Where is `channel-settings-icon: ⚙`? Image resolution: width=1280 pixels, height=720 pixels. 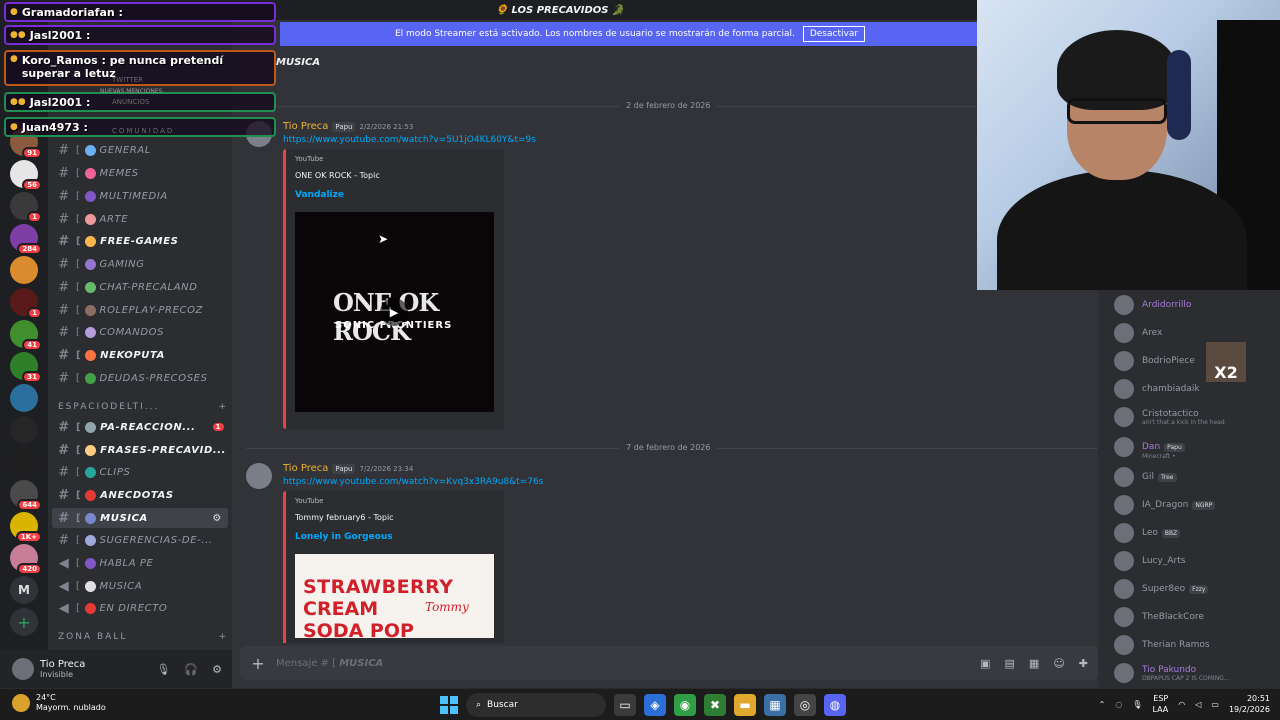 channel-settings-icon: ⚙ is located at coordinates (217, 518).